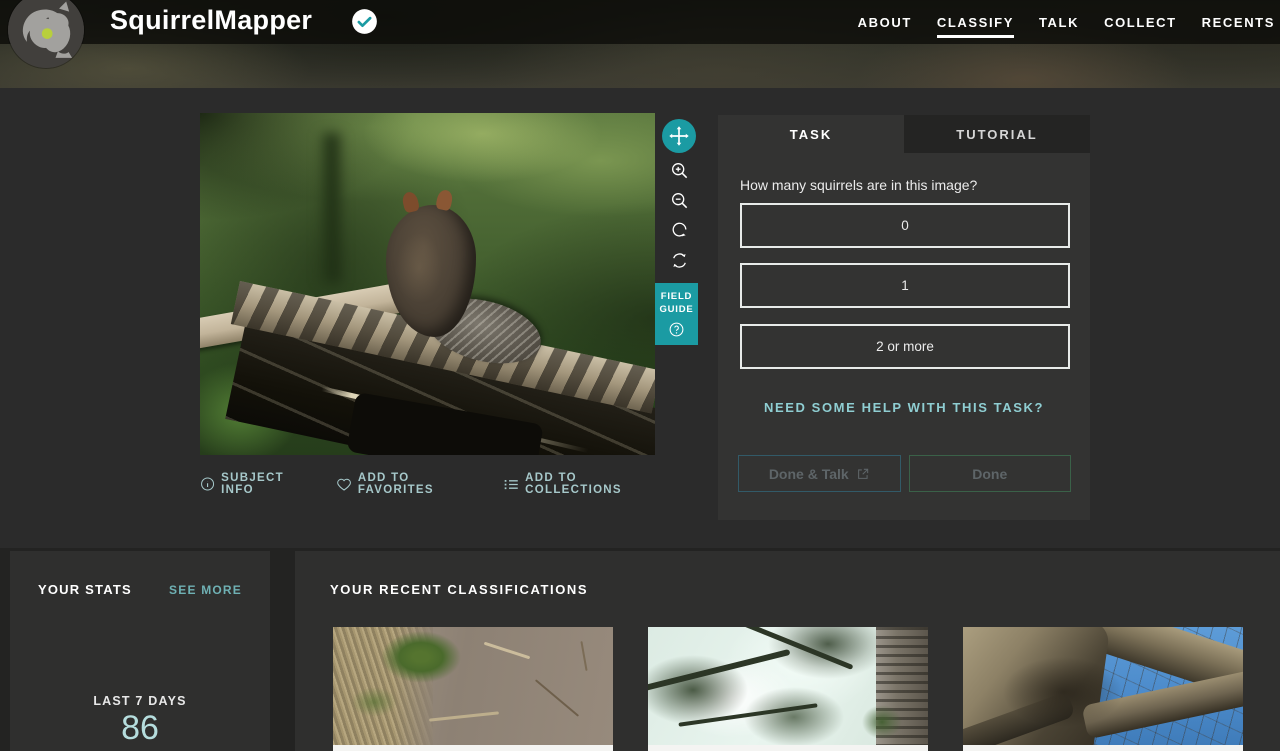  What do you see at coordinates (676, 309) in the screenshot?
I see `field-guide-label-line2: GUIDE` at bounding box center [676, 309].